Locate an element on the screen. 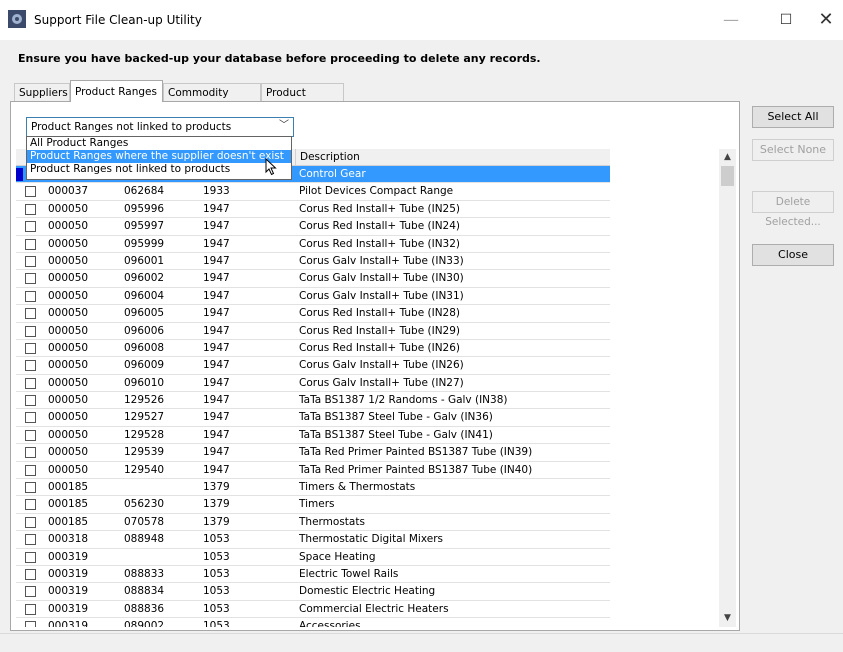 This screenshot has width=843, height=652. scrollbar-thumb is located at coordinates (727, 176).